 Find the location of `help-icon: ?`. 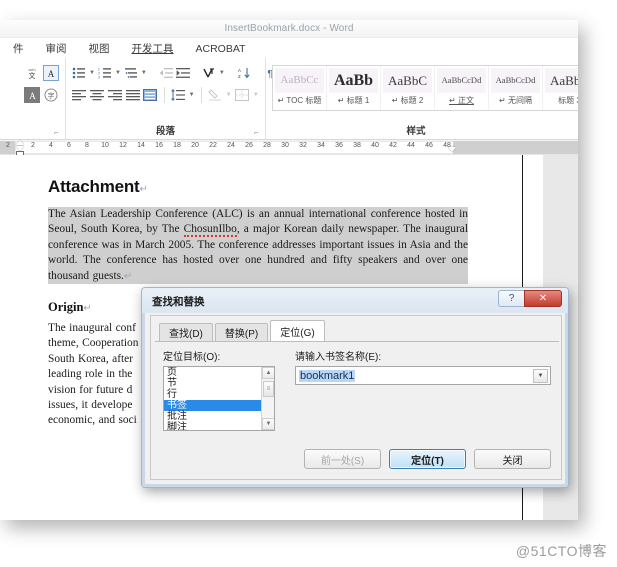

help-icon: ? is located at coordinates (511, 298).